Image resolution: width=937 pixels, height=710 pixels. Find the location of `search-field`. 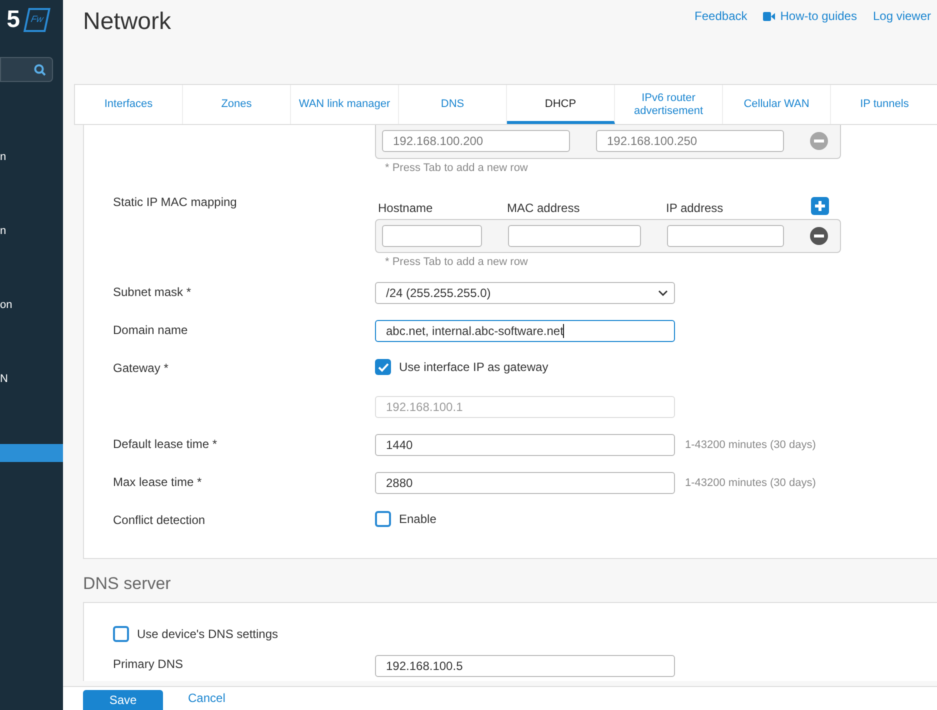

search-field is located at coordinates (26, 69).